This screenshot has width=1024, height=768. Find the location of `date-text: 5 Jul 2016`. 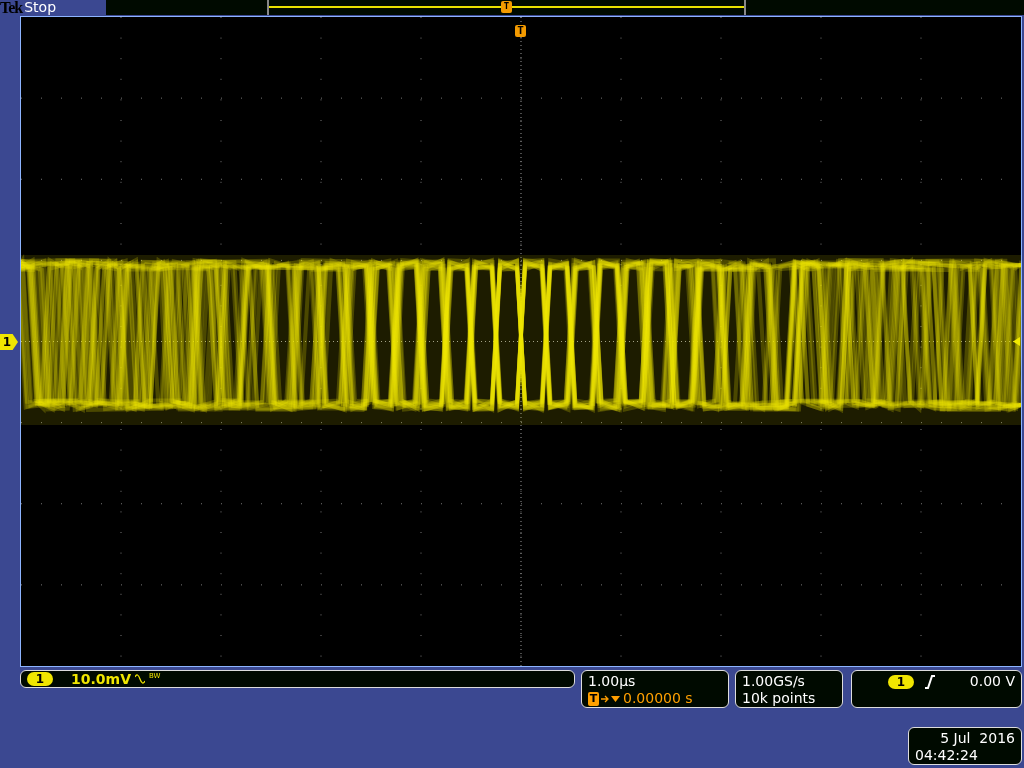

date-text: 5 Jul 2016 is located at coordinates (977, 738).